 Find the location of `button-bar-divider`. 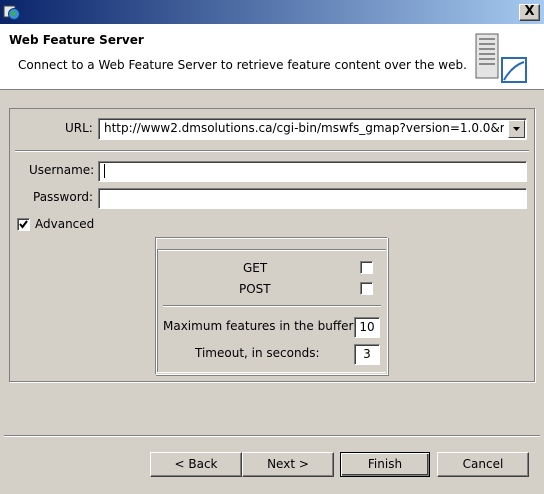

button-bar-divider is located at coordinates (272, 436).